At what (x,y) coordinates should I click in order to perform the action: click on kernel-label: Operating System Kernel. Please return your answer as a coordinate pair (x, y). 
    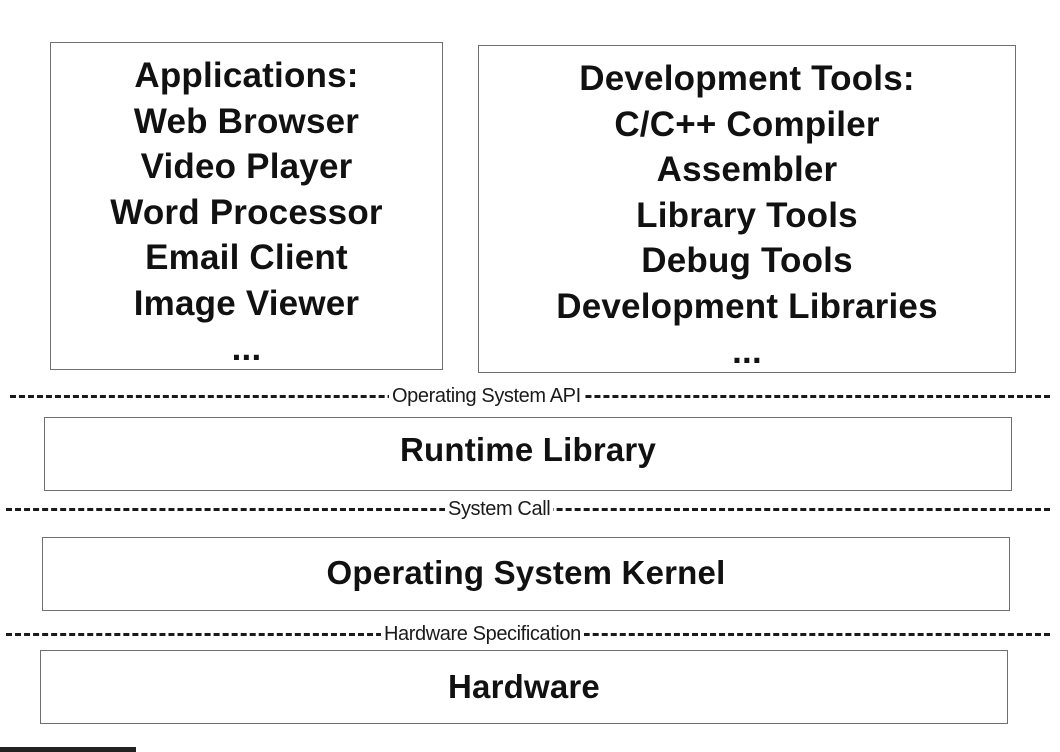
    Looking at the image, I should click on (526, 572).